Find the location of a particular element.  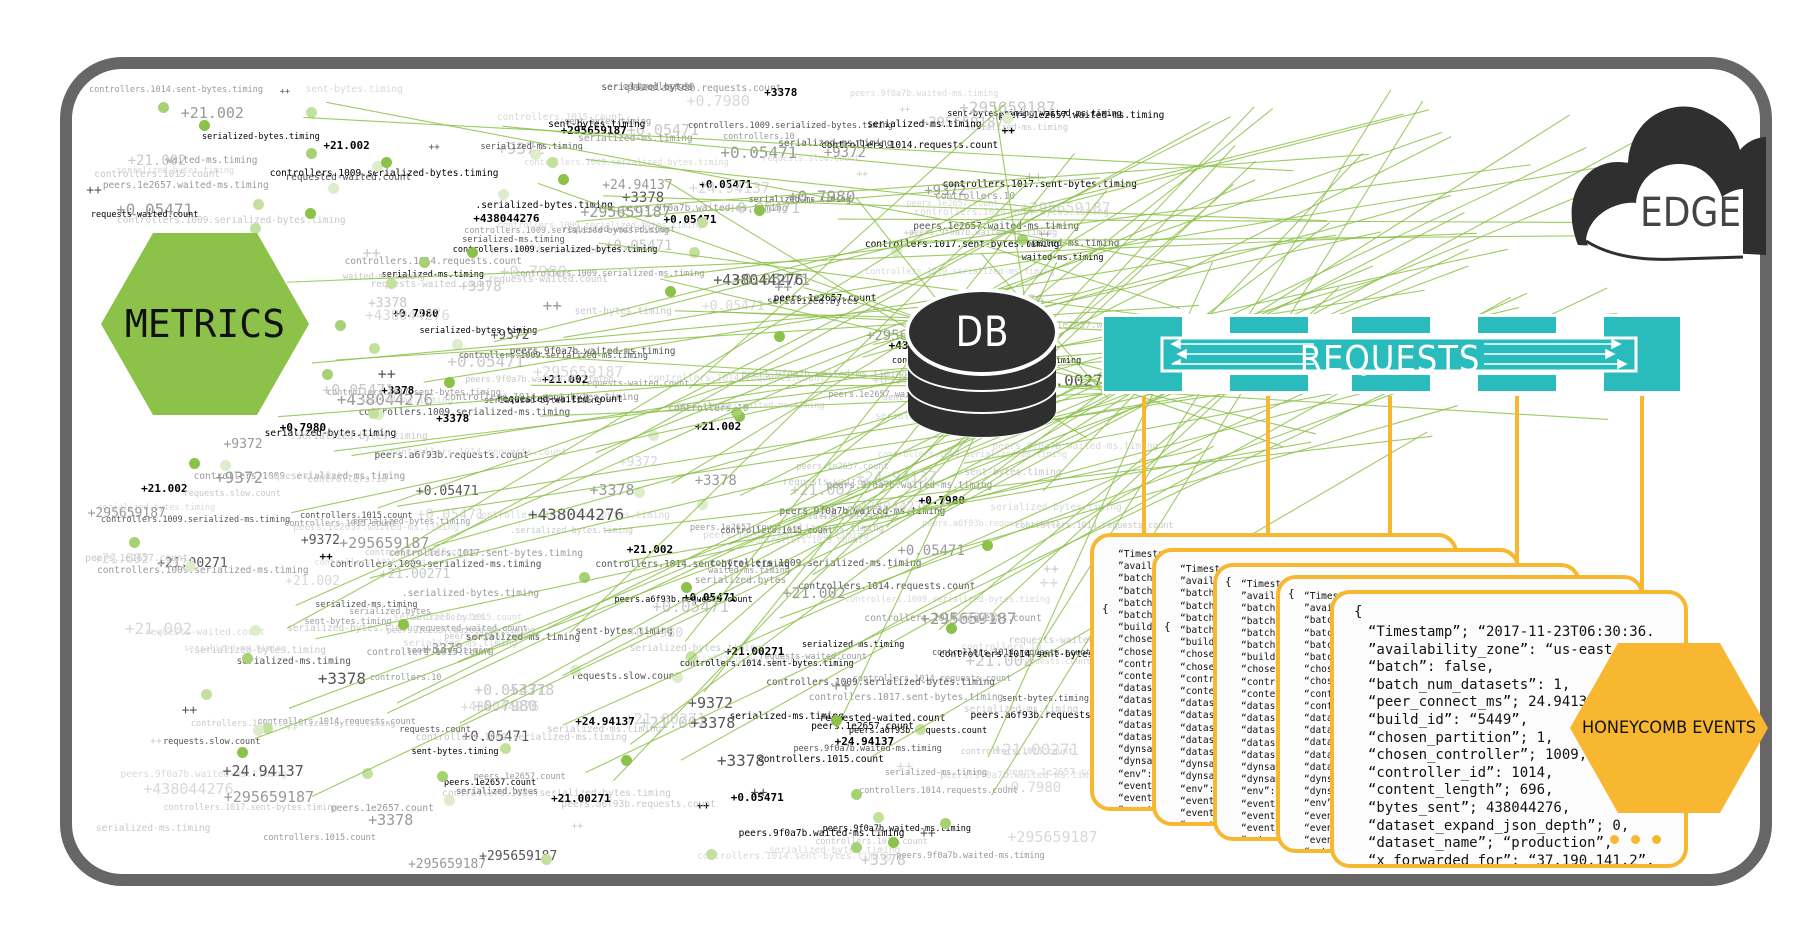

metric-name: sent-bytes.timing is located at coordinates (1013, 473).